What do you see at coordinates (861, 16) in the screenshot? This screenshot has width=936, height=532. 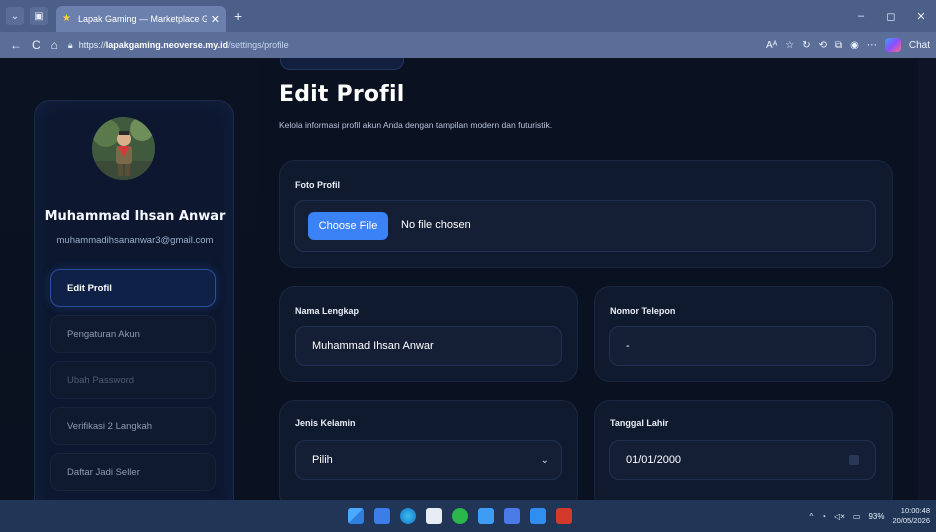 I see `minimize-button: –` at bounding box center [861, 16].